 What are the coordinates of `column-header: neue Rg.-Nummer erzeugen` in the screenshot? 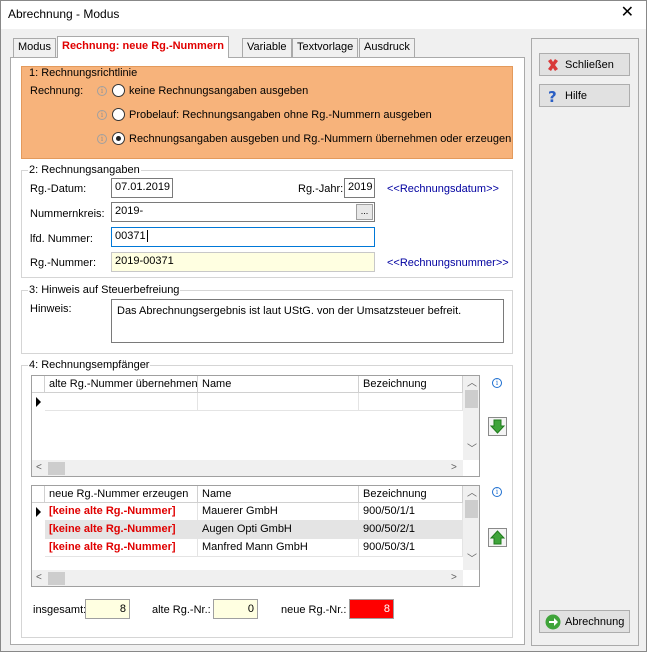 It's located at (121, 494).